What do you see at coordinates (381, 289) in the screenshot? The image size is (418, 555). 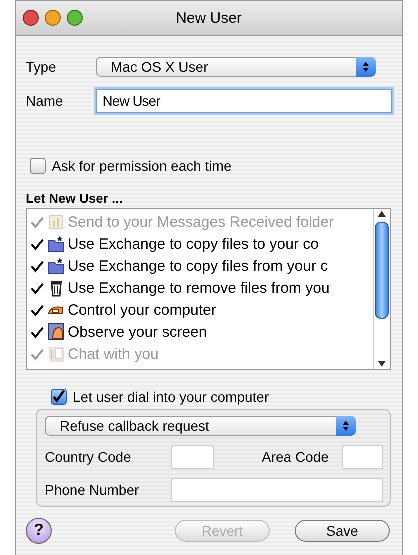 I see `scrollbar` at bounding box center [381, 289].